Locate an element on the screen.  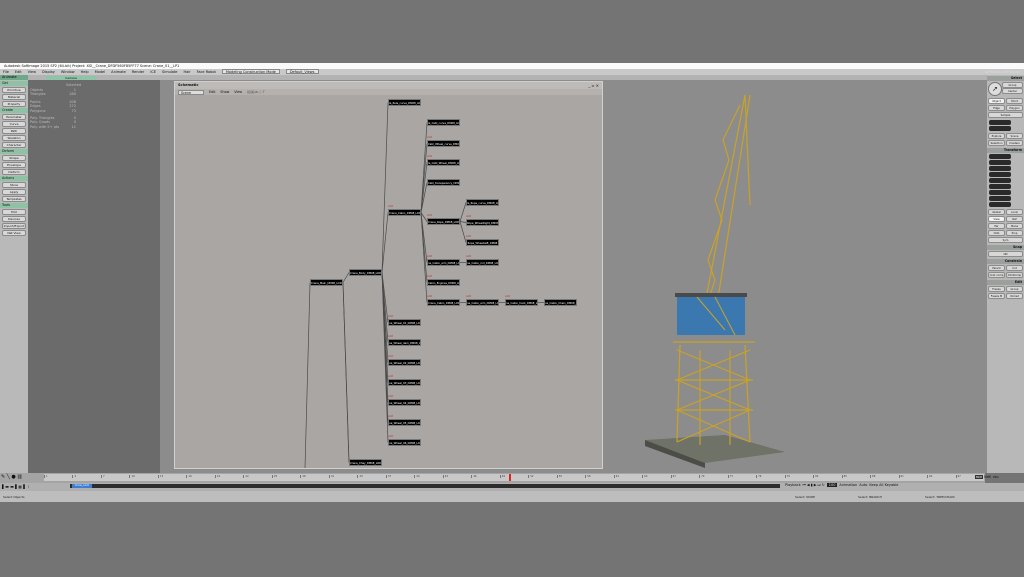
schematic-node: ne_Cabin_Chain_DM08_LO is located at coordinates (560, 302).